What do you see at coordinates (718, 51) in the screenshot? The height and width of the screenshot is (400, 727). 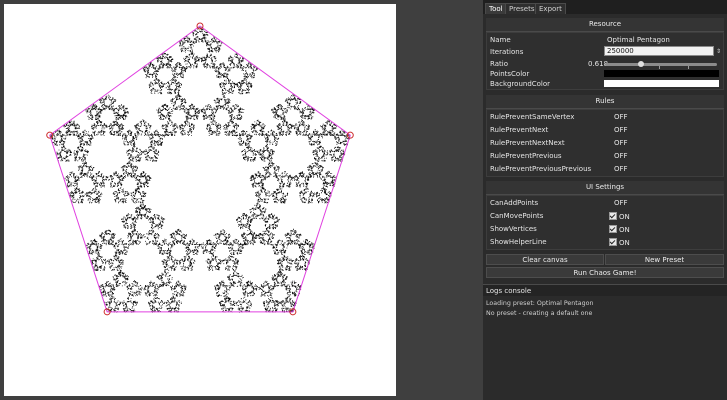 I see `iterations-stepper-icon: ⇕` at bounding box center [718, 51].